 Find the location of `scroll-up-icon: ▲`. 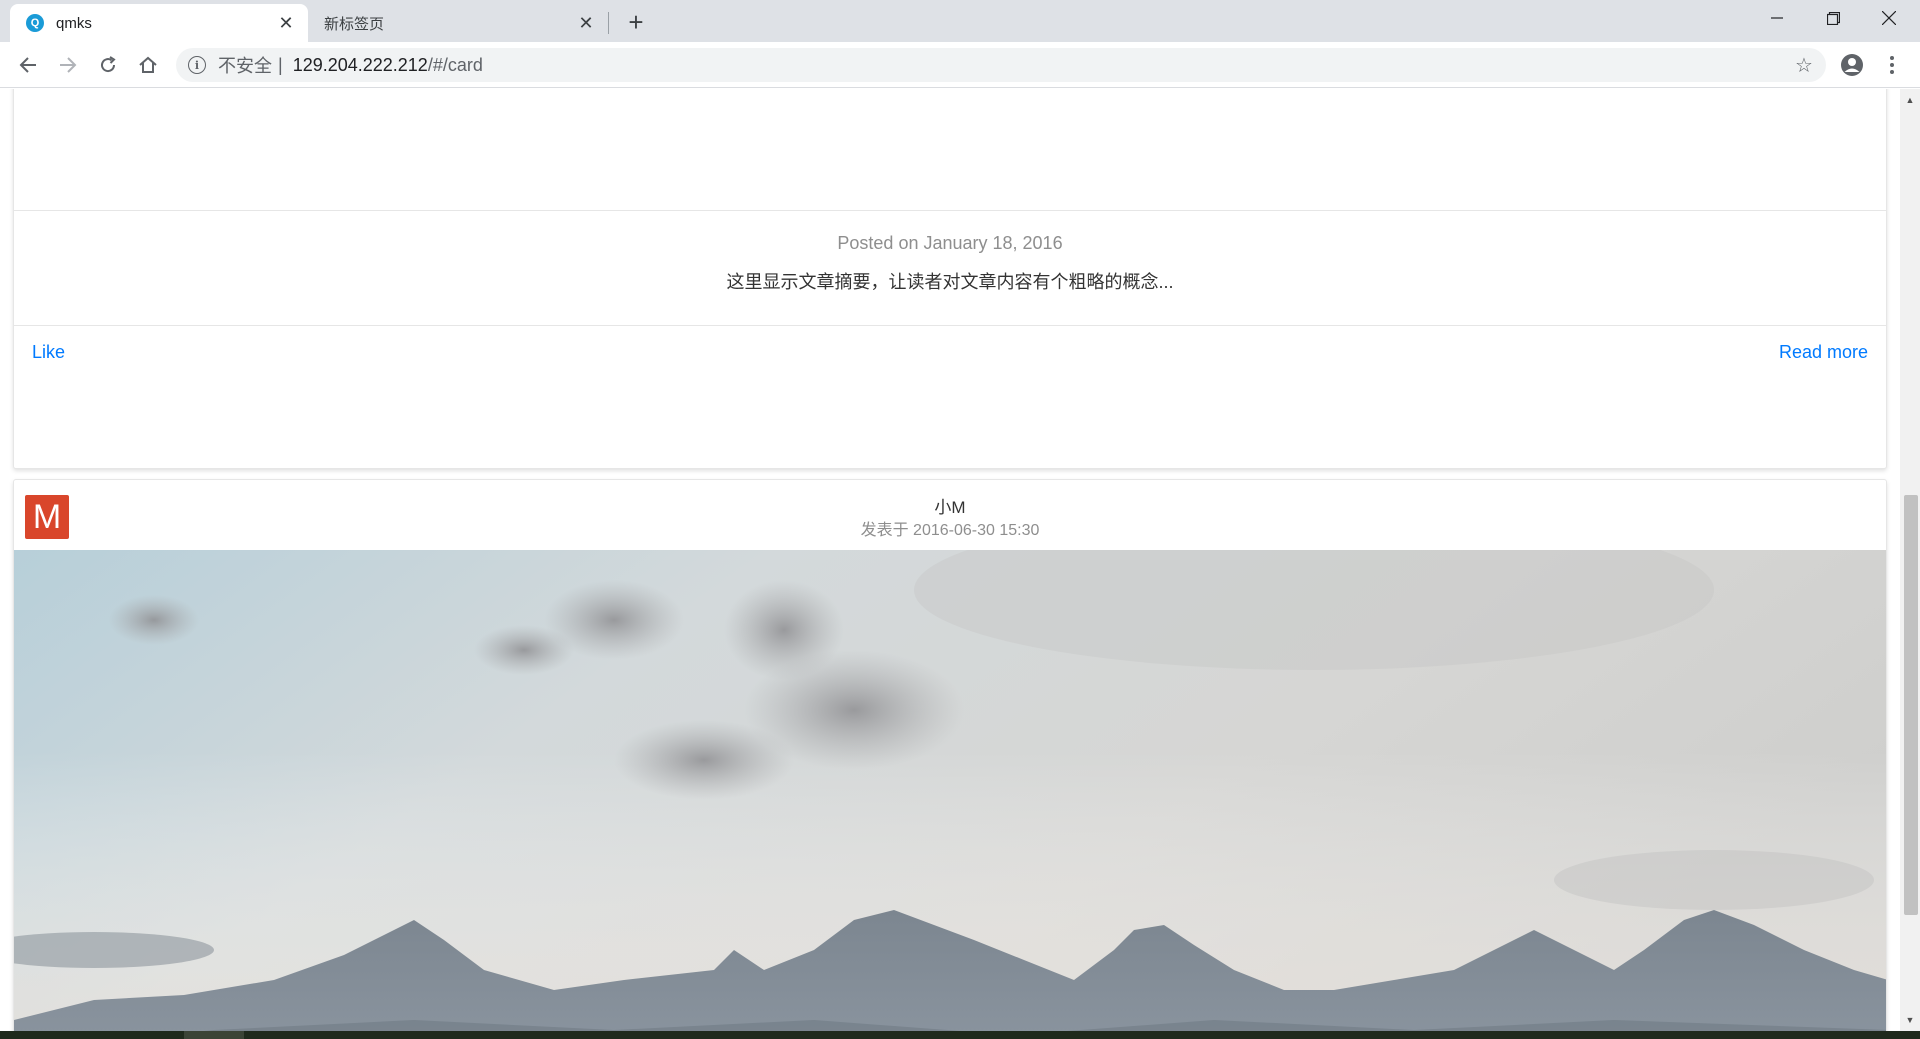

scroll-up-icon: ▲ is located at coordinates (1910, 100).